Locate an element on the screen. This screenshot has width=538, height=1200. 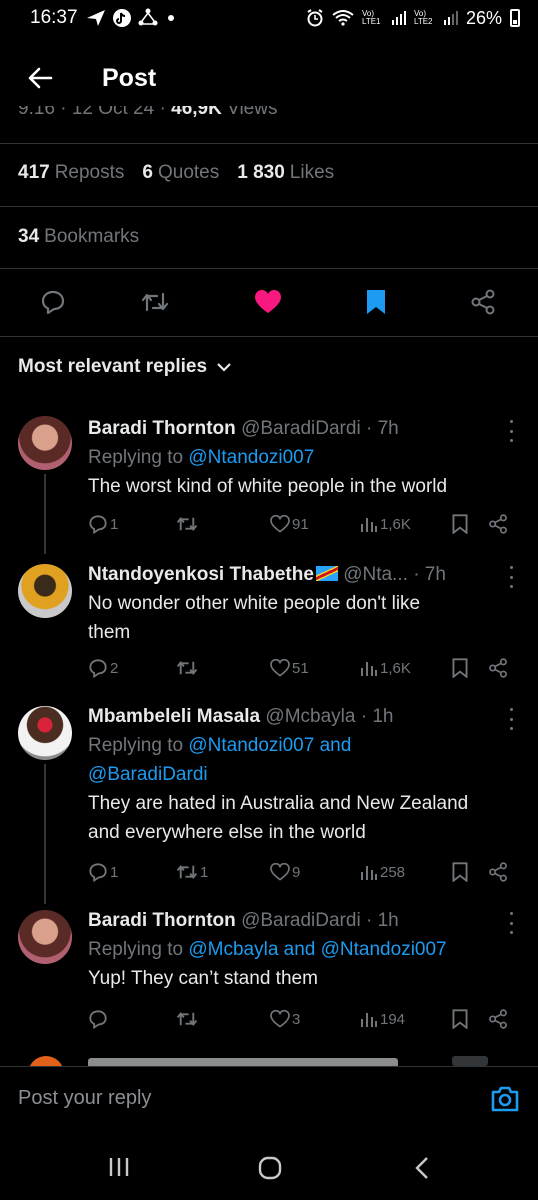
like-count-button: 9 is located at coordinates (285, 872).